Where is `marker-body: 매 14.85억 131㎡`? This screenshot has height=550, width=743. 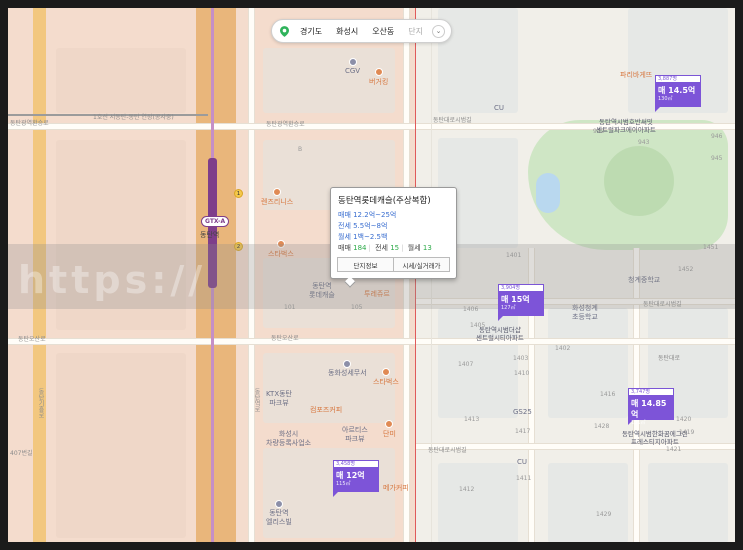
marker-body: 매 14.85억 131㎡ is located at coordinates (651, 411).